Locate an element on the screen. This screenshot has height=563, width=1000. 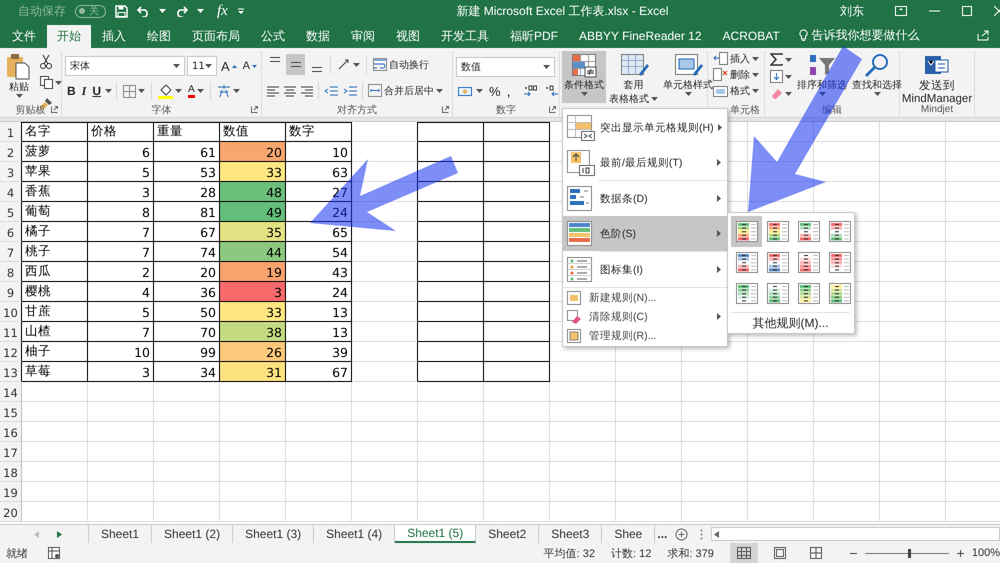
percent-button: % is located at coordinates (495, 91).